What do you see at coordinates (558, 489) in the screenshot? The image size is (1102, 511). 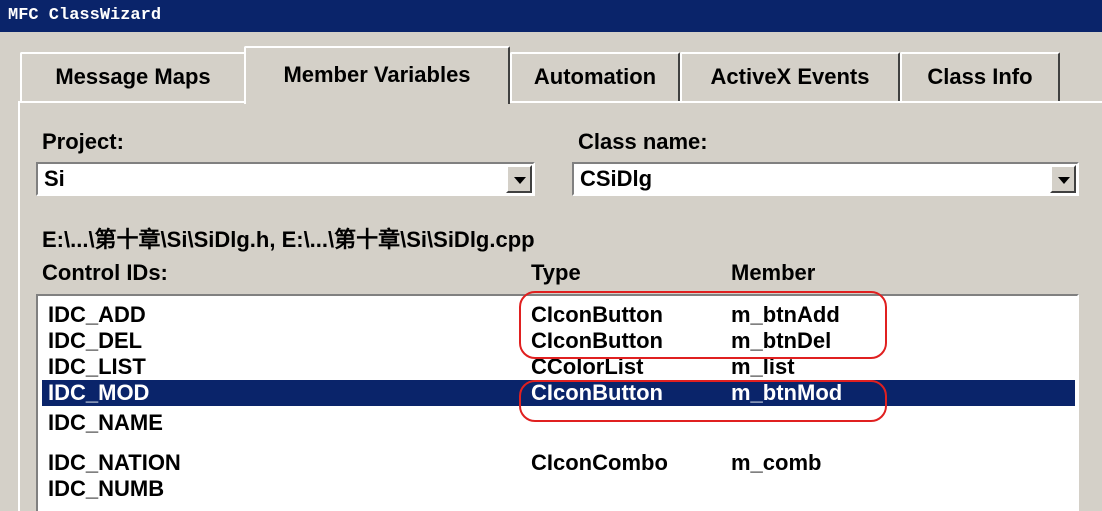 I see `list-item: IDC_NUMB` at bounding box center [558, 489].